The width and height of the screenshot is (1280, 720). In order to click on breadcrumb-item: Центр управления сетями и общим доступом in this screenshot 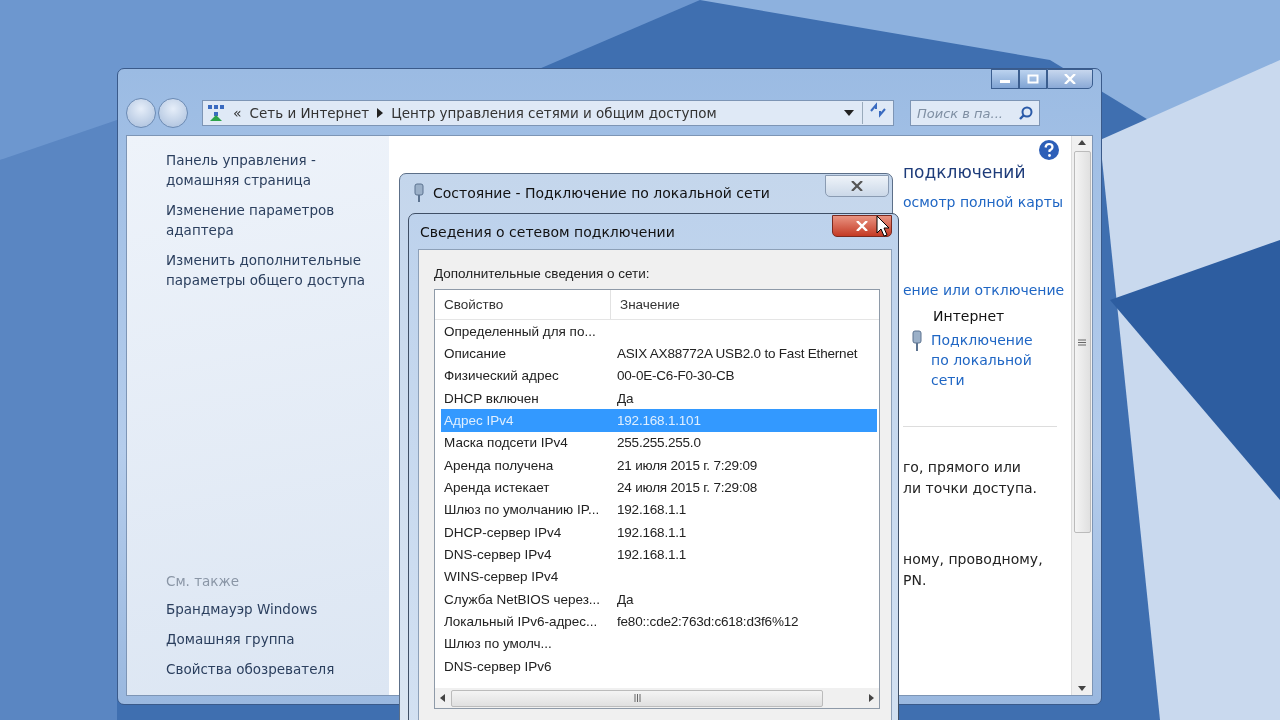, I will do `click(554, 113)`.